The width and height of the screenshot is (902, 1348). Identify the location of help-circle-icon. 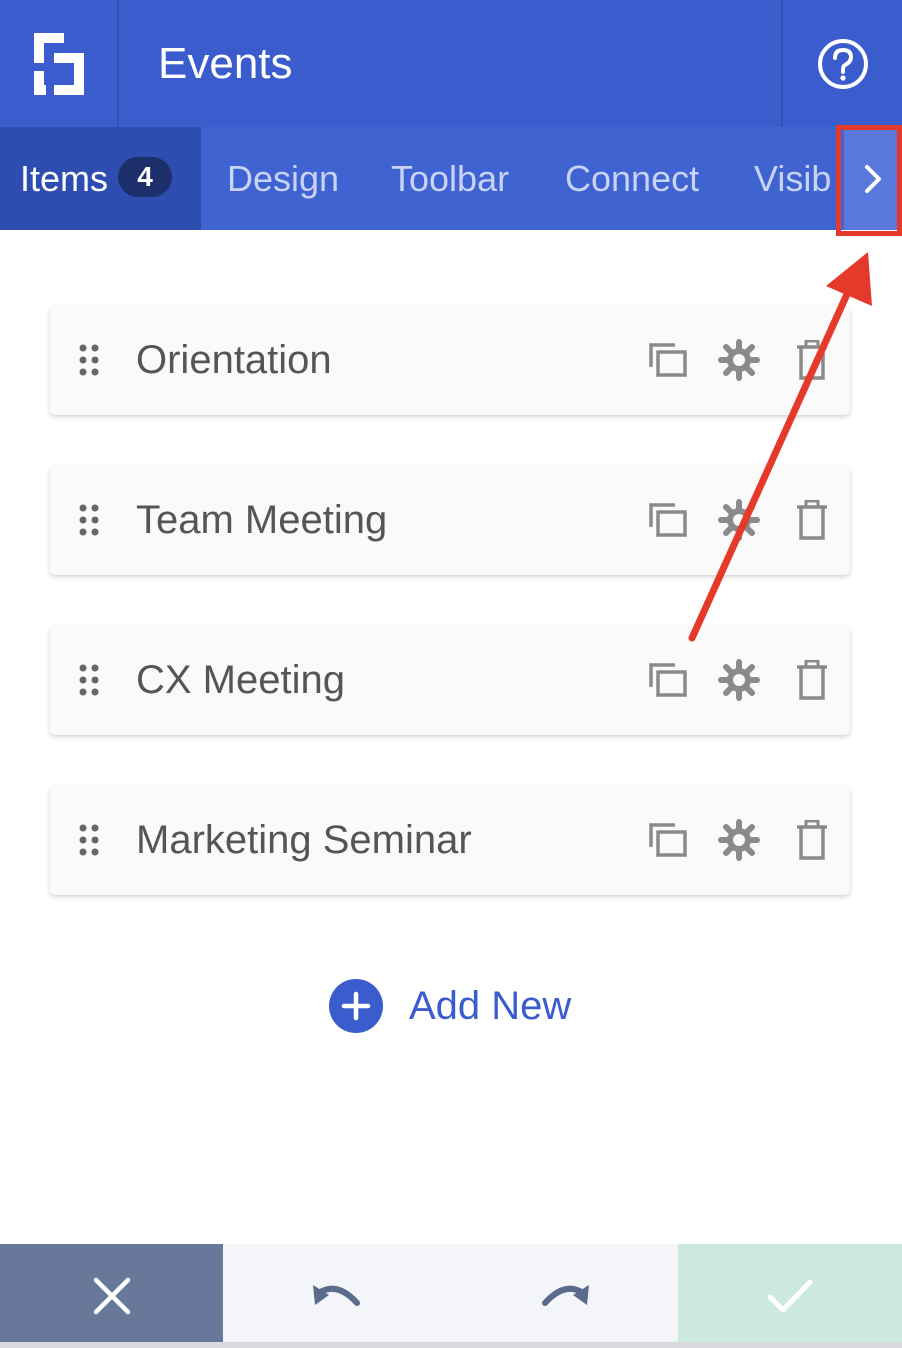
(842, 63).